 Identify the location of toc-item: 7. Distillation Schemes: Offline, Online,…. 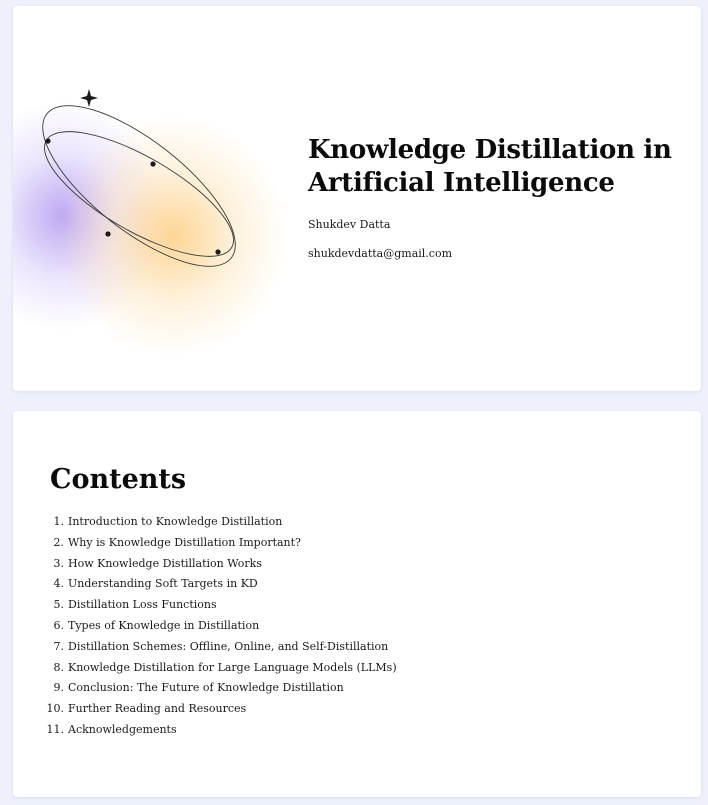
(217, 647).